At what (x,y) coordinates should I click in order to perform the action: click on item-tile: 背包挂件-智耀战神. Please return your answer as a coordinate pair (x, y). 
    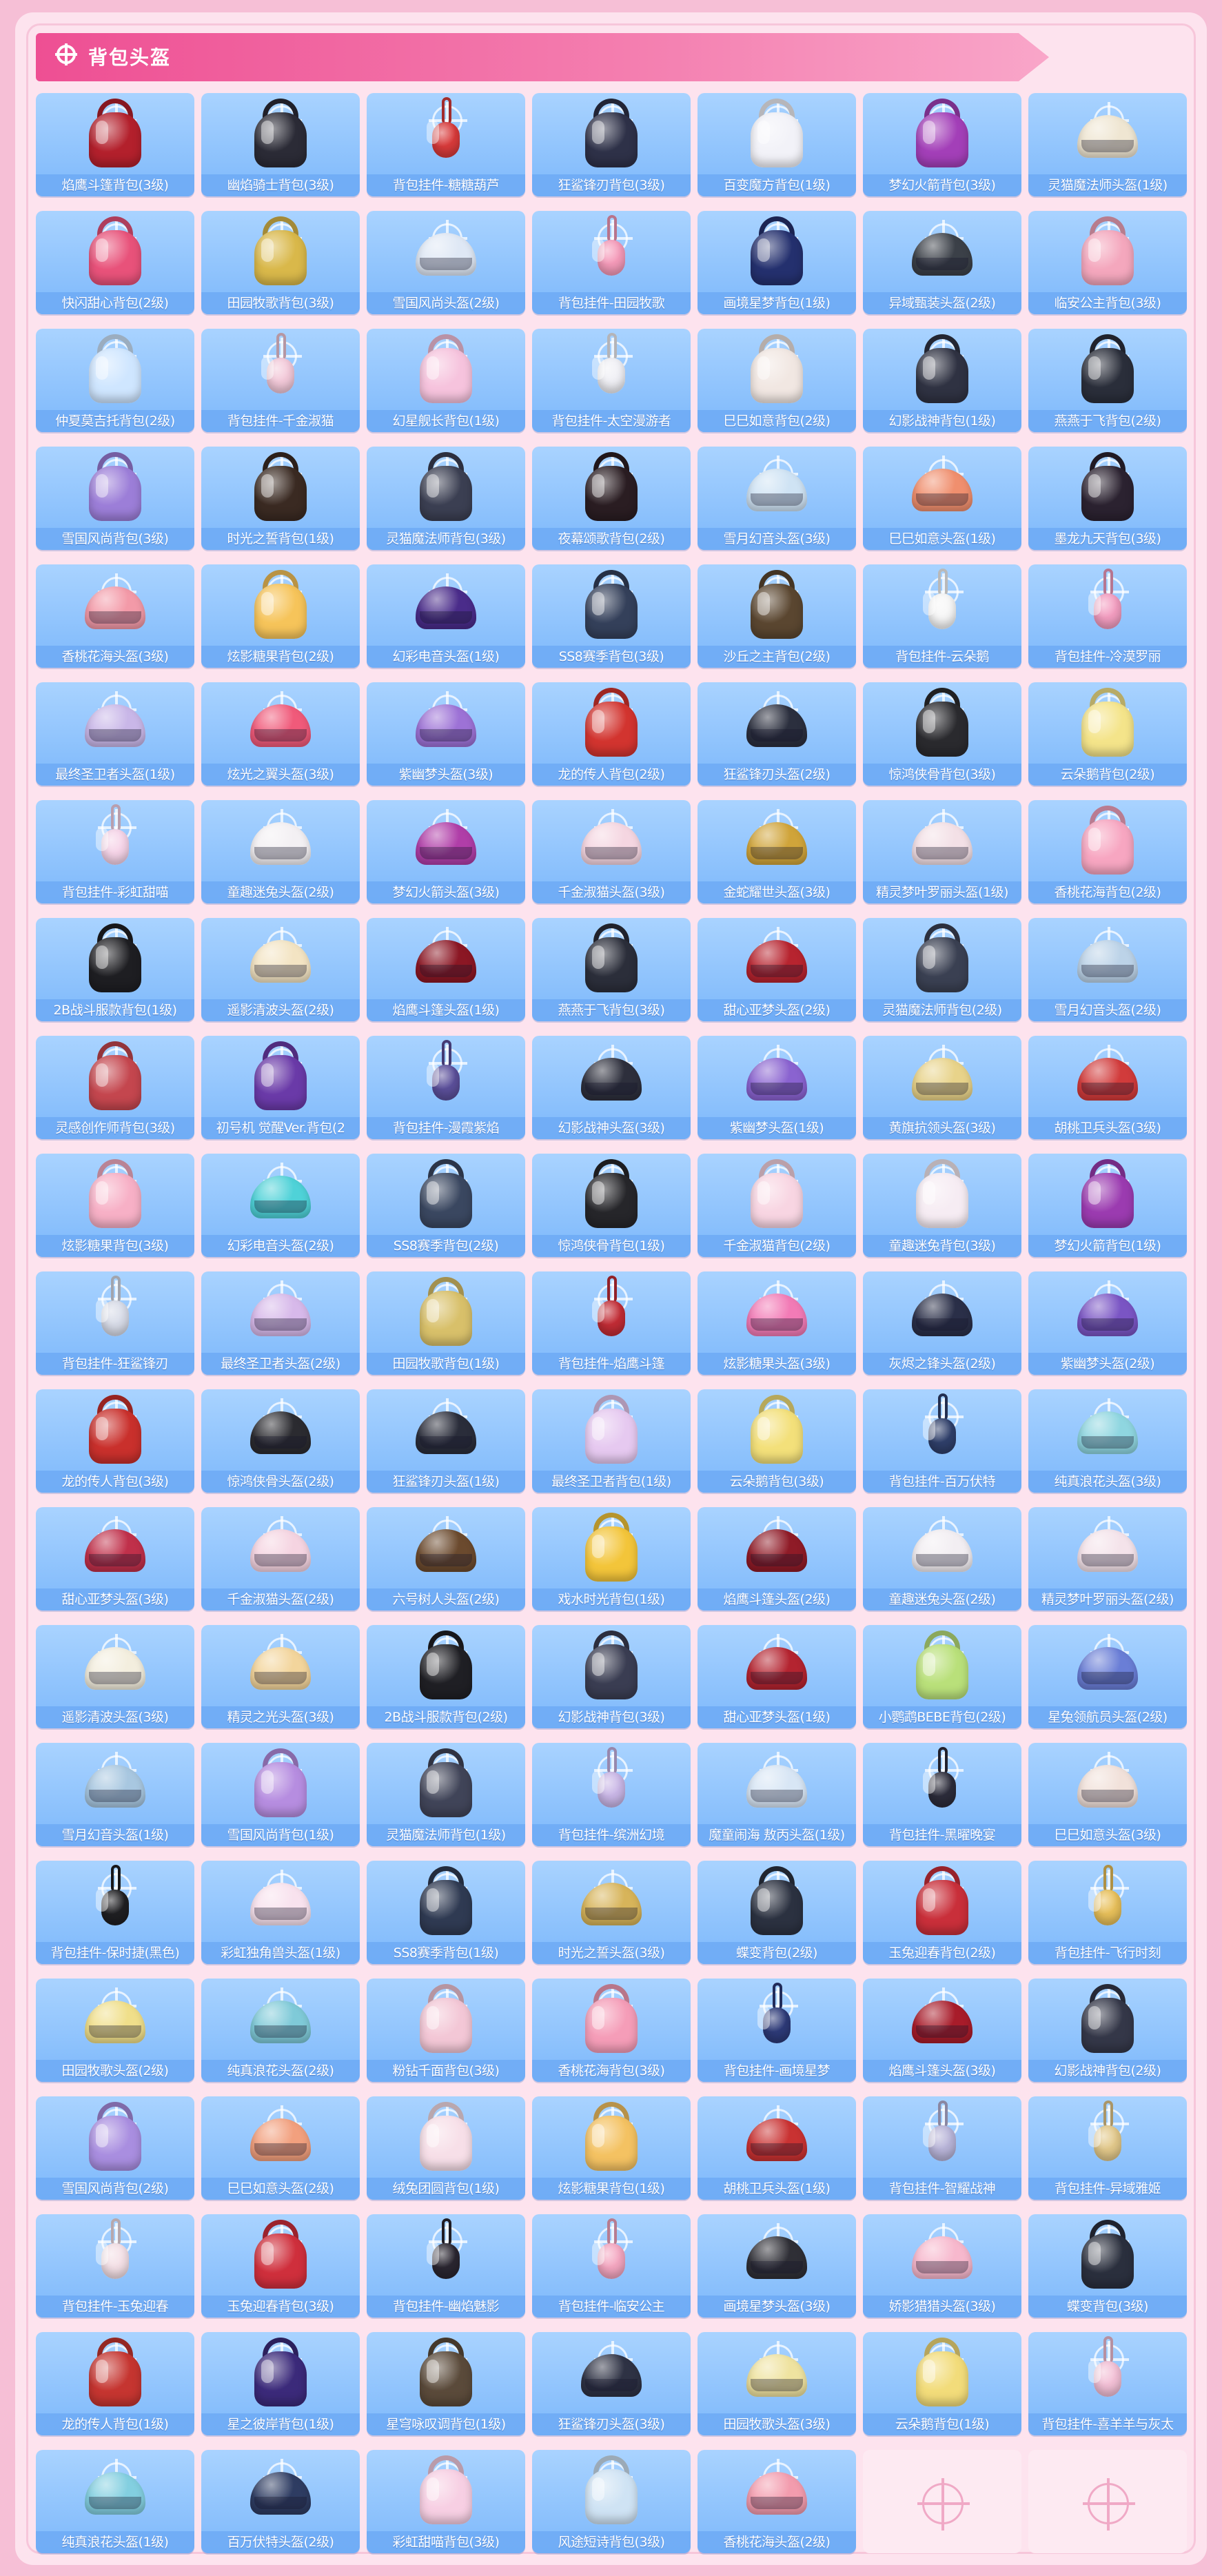
    Looking at the image, I should click on (942, 2148).